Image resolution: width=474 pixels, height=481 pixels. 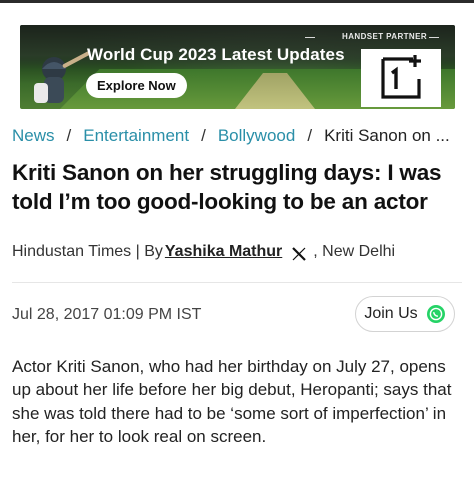 I want to click on banner-title: World Cup 2023 Latest Updates, so click(x=216, y=54).